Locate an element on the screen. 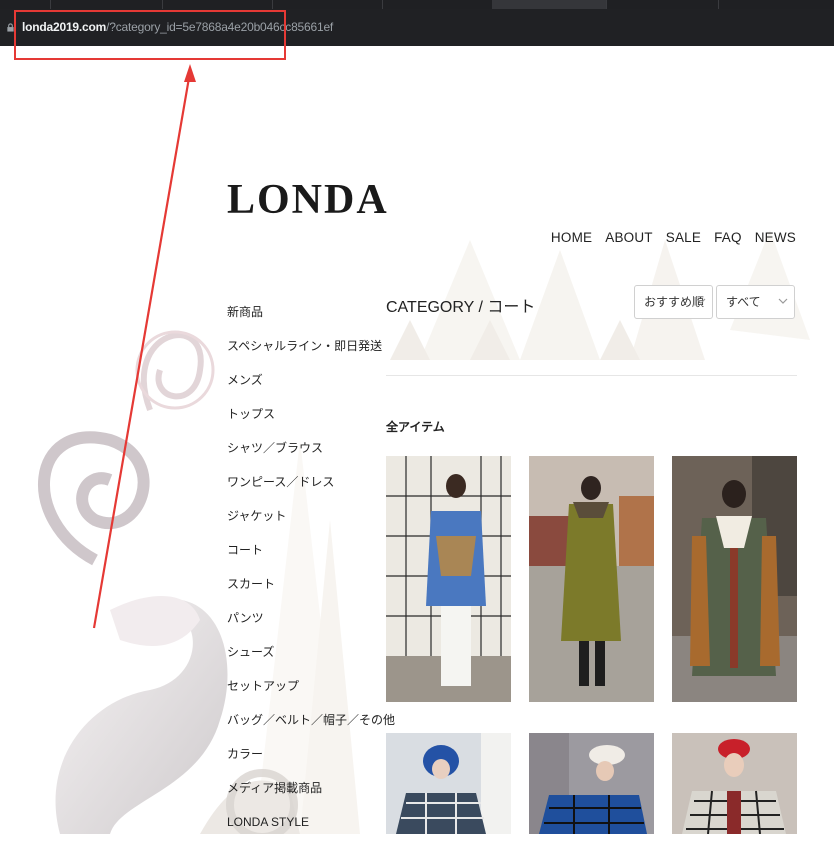  sort-select: おすすめ順 is located at coordinates (673, 302).